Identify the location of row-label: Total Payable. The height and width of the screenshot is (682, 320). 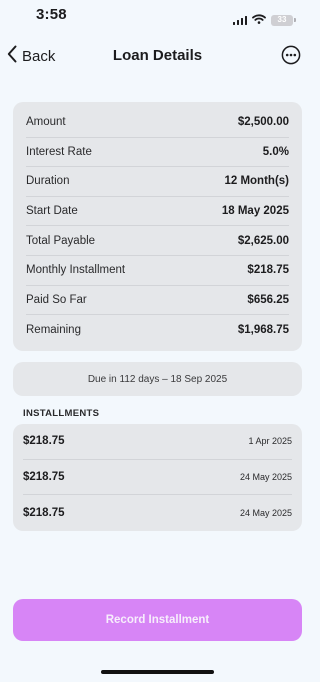
(61, 240).